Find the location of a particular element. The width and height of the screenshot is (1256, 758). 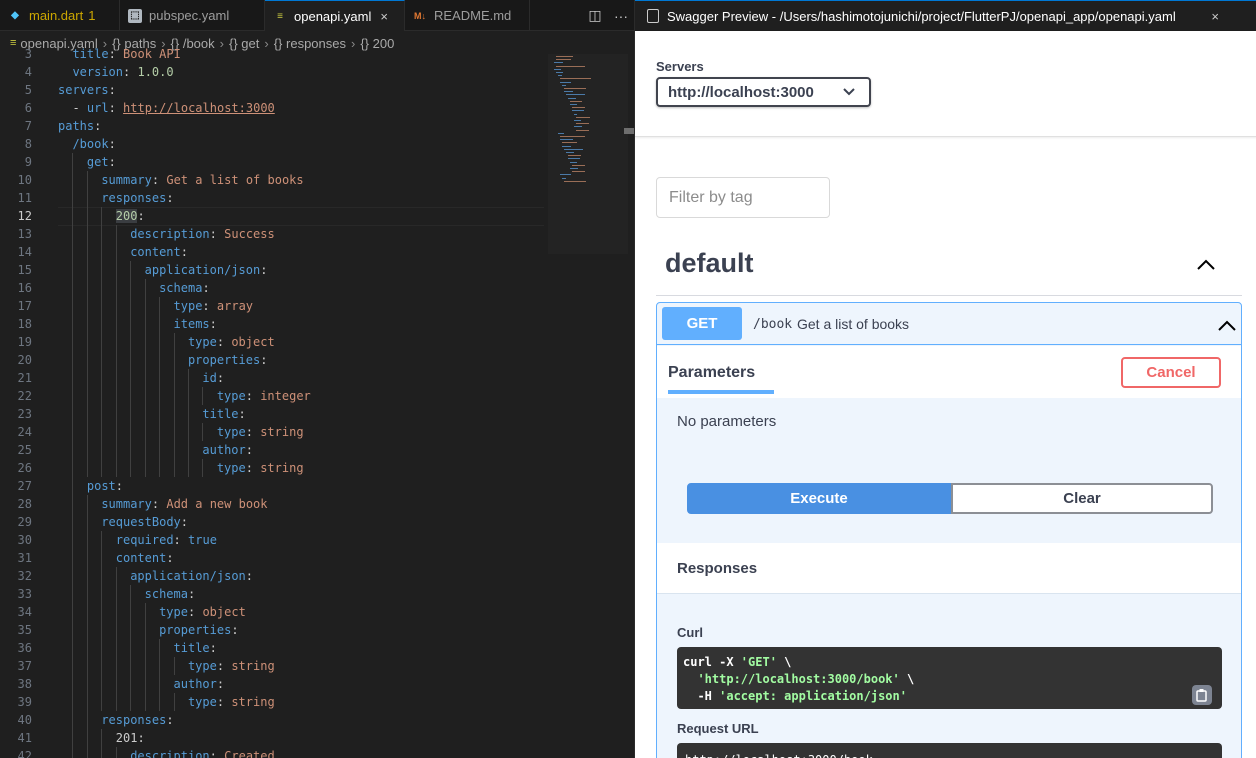

code-line: 29 requestBody: is located at coordinates (274, 522).